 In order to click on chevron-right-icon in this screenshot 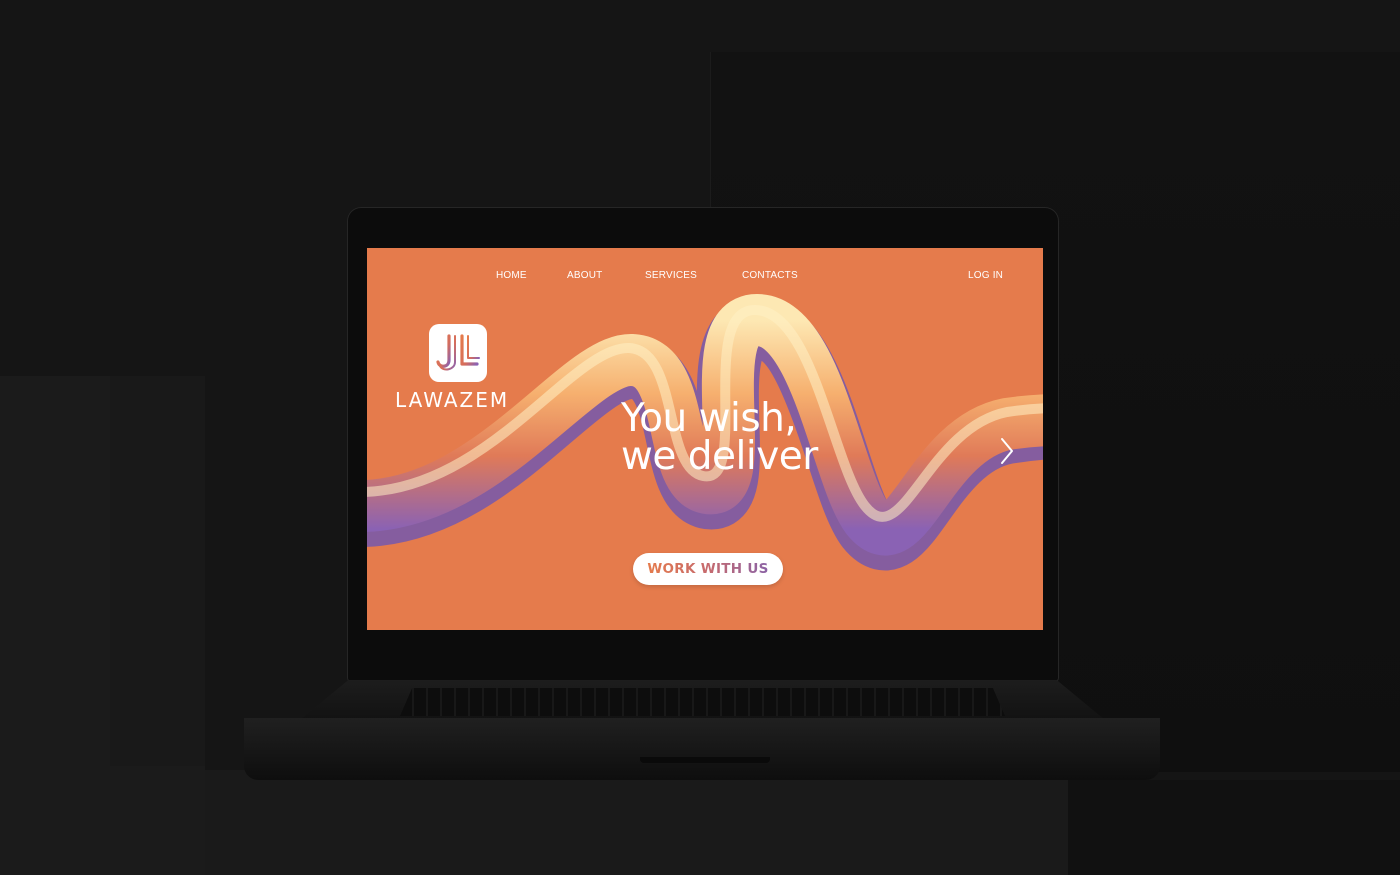, I will do `click(1007, 451)`.